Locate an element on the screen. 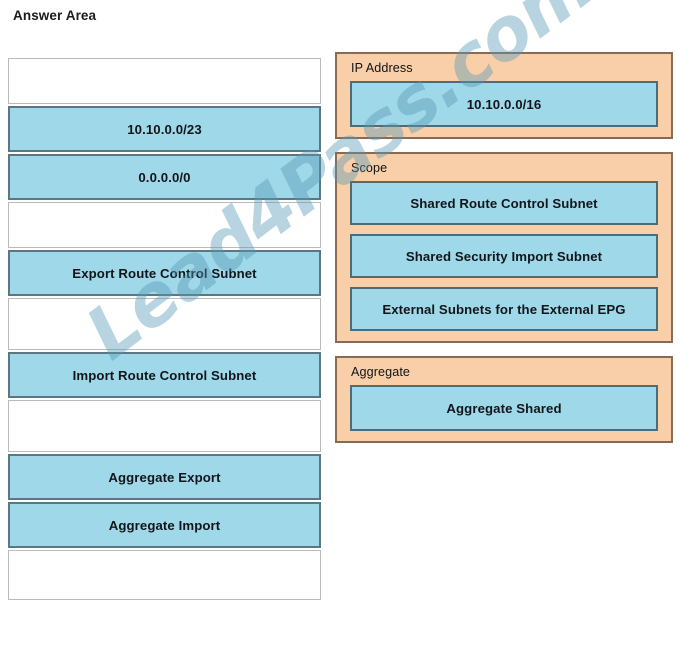  source-option-chip: Aggregate Shared is located at coordinates (504, 408).